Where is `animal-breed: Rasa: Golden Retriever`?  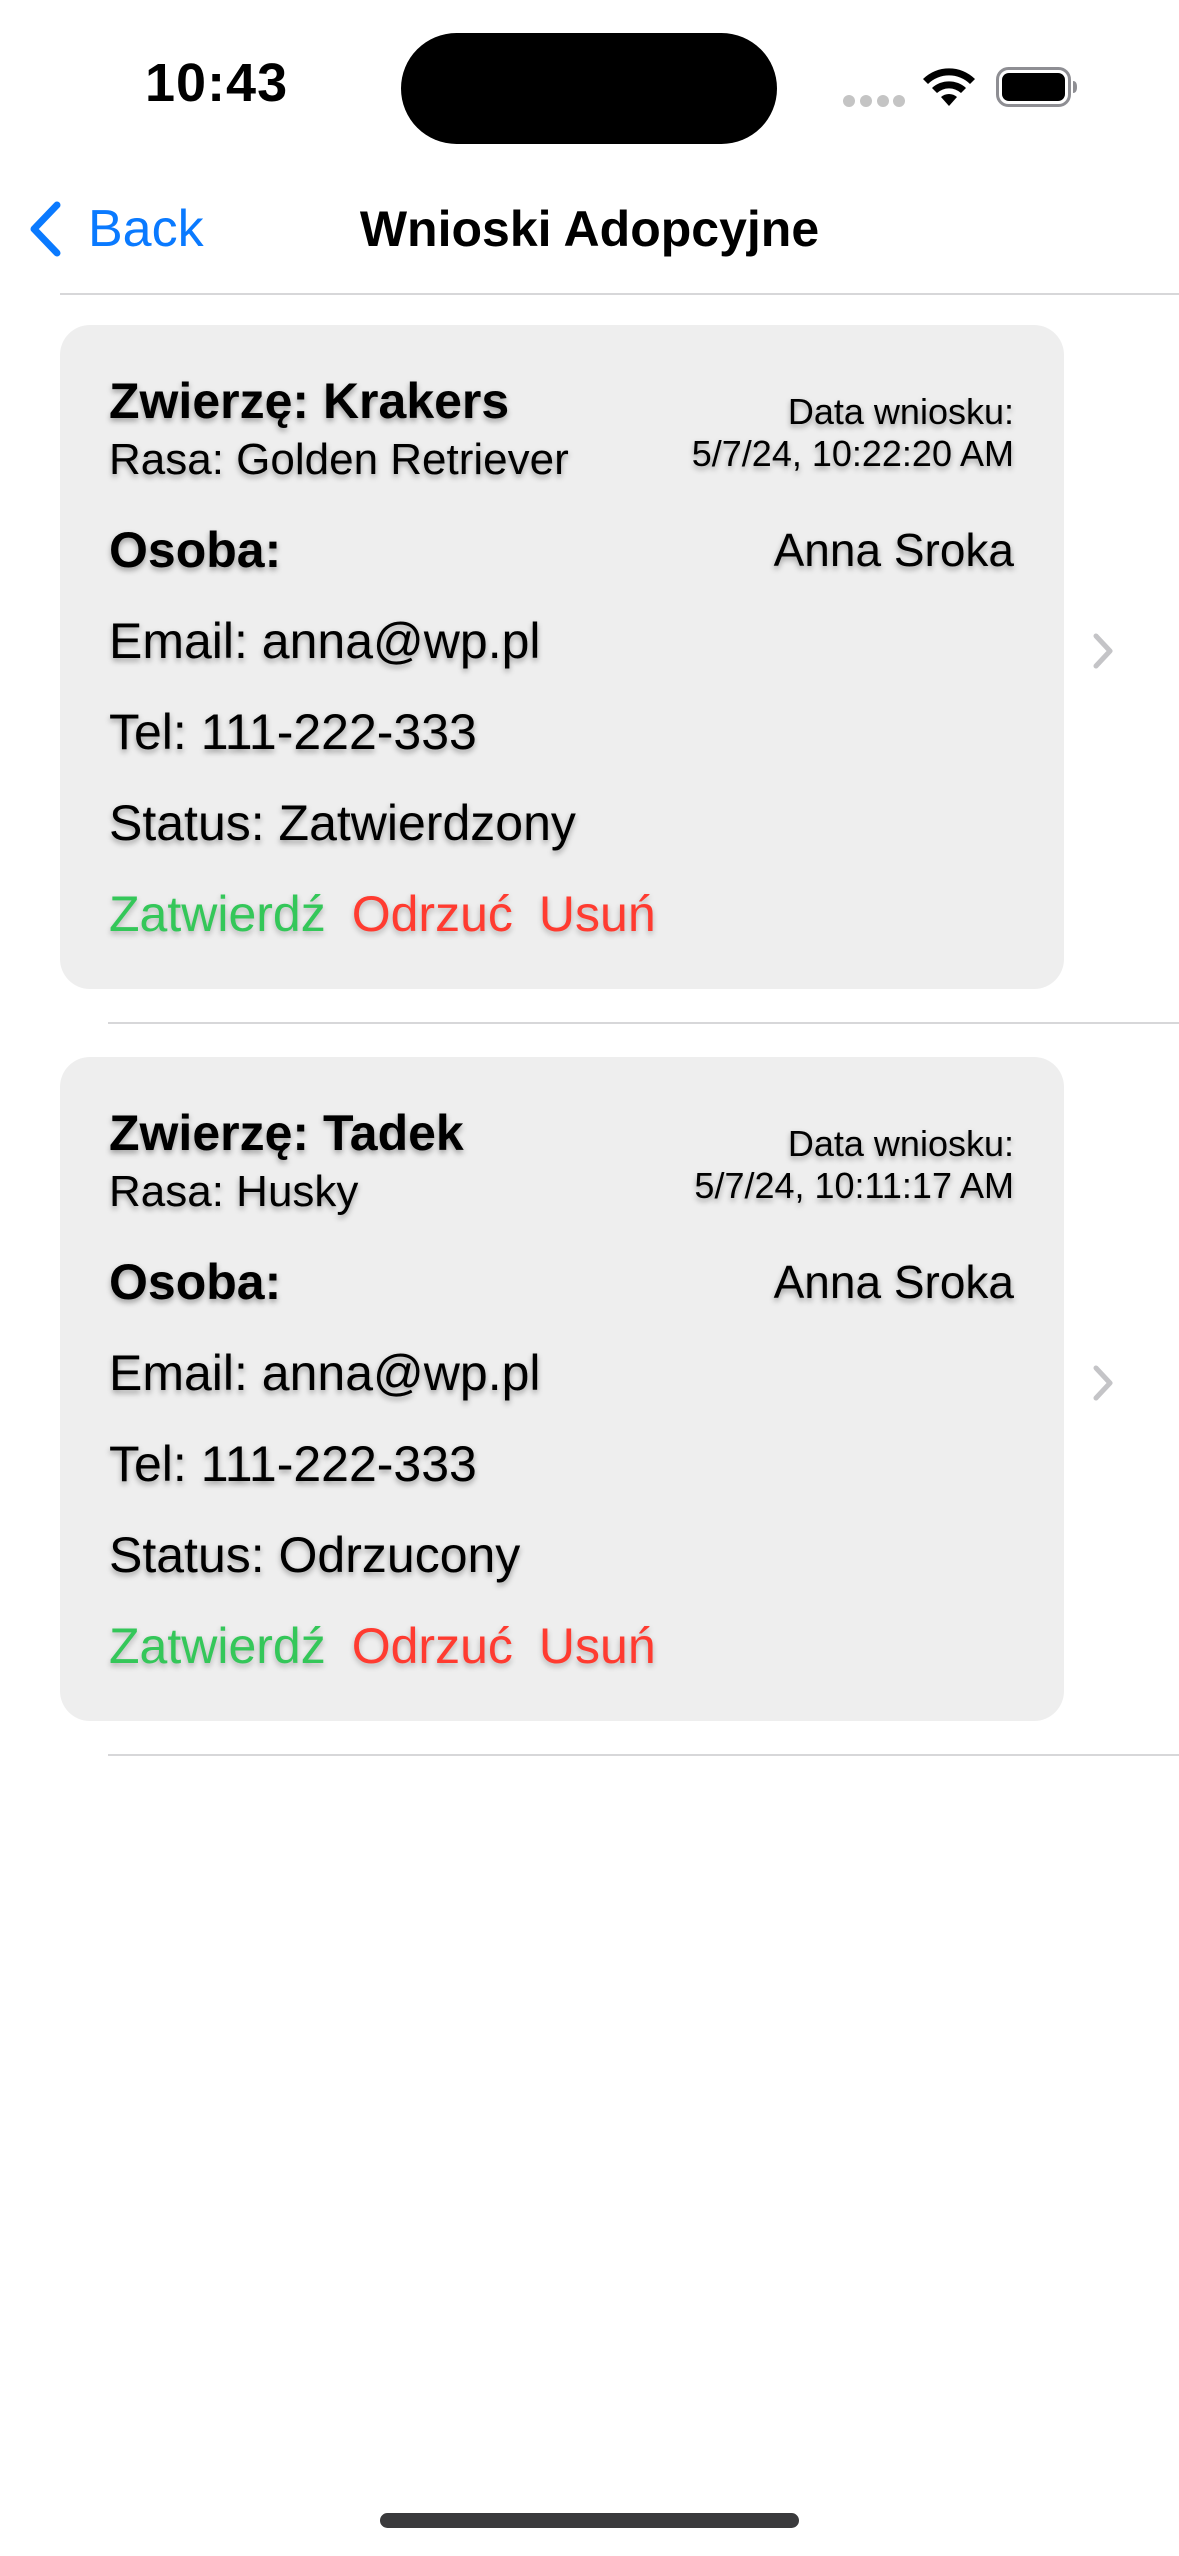 animal-breed: Rasa: Golden Retriever is located at coordinates (339, 459).